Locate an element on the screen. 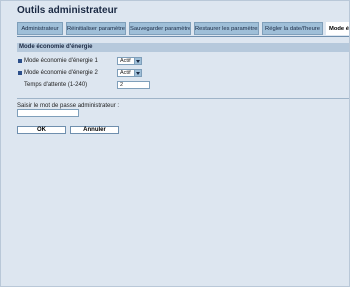  tab-restaurer-parametres: Restaurer les paramètres is located at coordinates (226, 28).